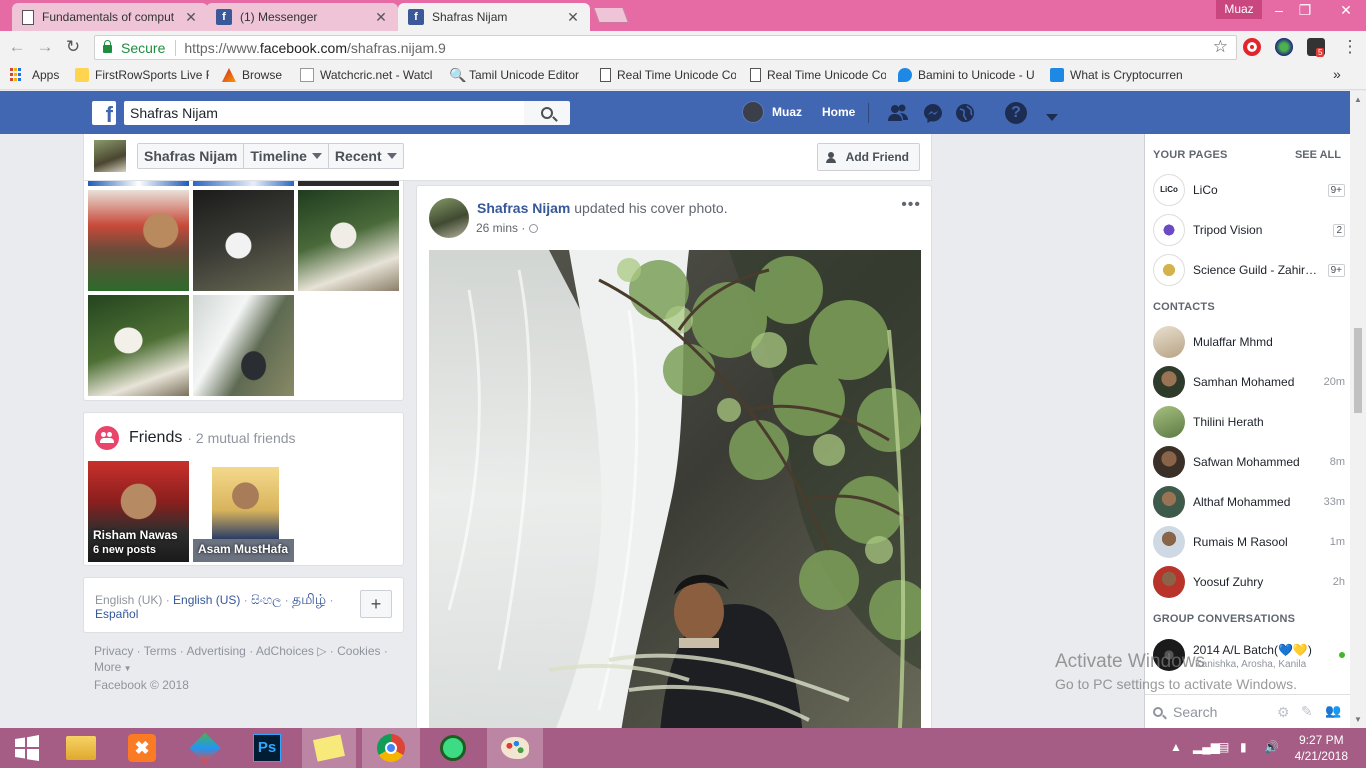 This screenshot has height=768, width=1366. Describe the element at coordinates (1271, 747) in the screenshot. I see `volume-icon: 🔊` at that location.